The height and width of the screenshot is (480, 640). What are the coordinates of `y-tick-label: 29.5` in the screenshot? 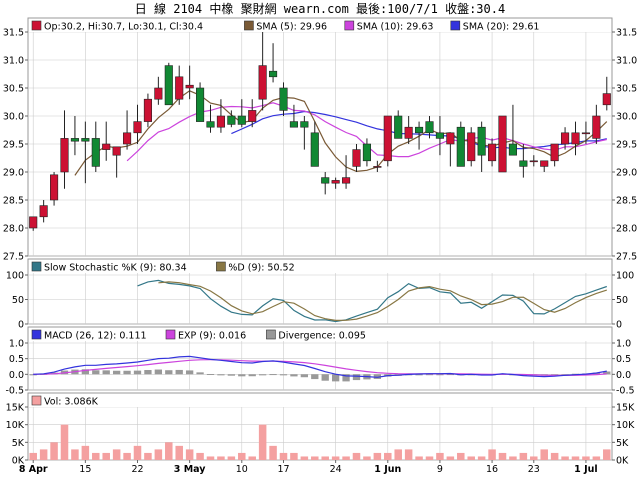 It's located at (13, 145).